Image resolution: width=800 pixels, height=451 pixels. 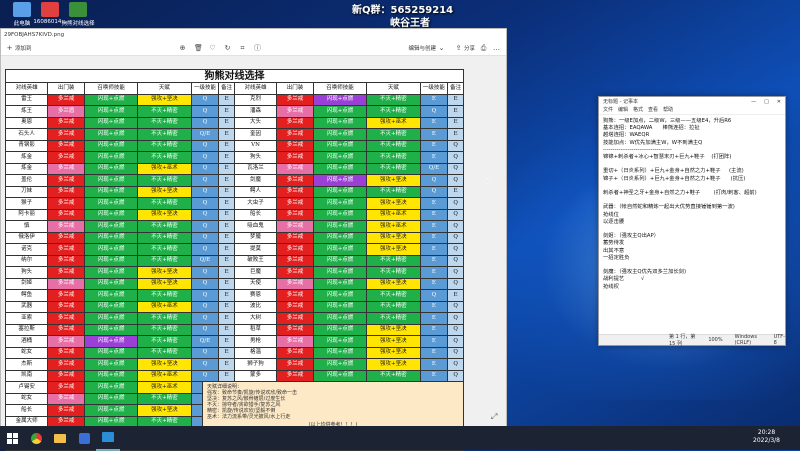 I want to click on minimize-icon: —, so click(x=753, y=102).